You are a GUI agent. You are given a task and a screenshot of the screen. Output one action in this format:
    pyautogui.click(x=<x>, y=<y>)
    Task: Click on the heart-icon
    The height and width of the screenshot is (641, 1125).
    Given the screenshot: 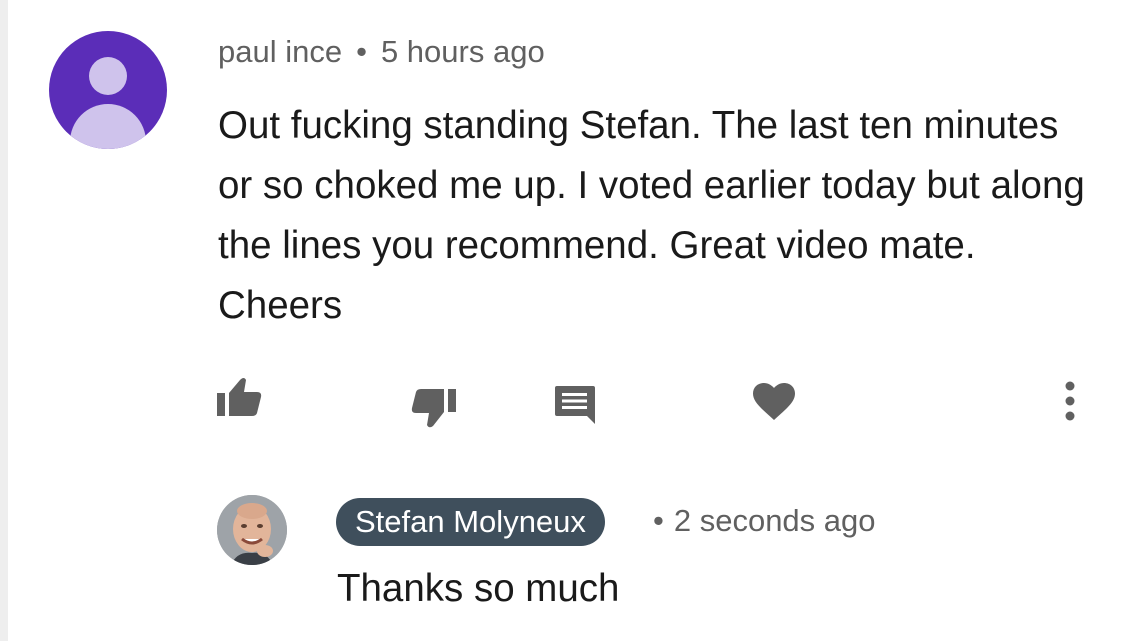 What is the action you would take?
    pyautogui.click(x=774, y=402)
    